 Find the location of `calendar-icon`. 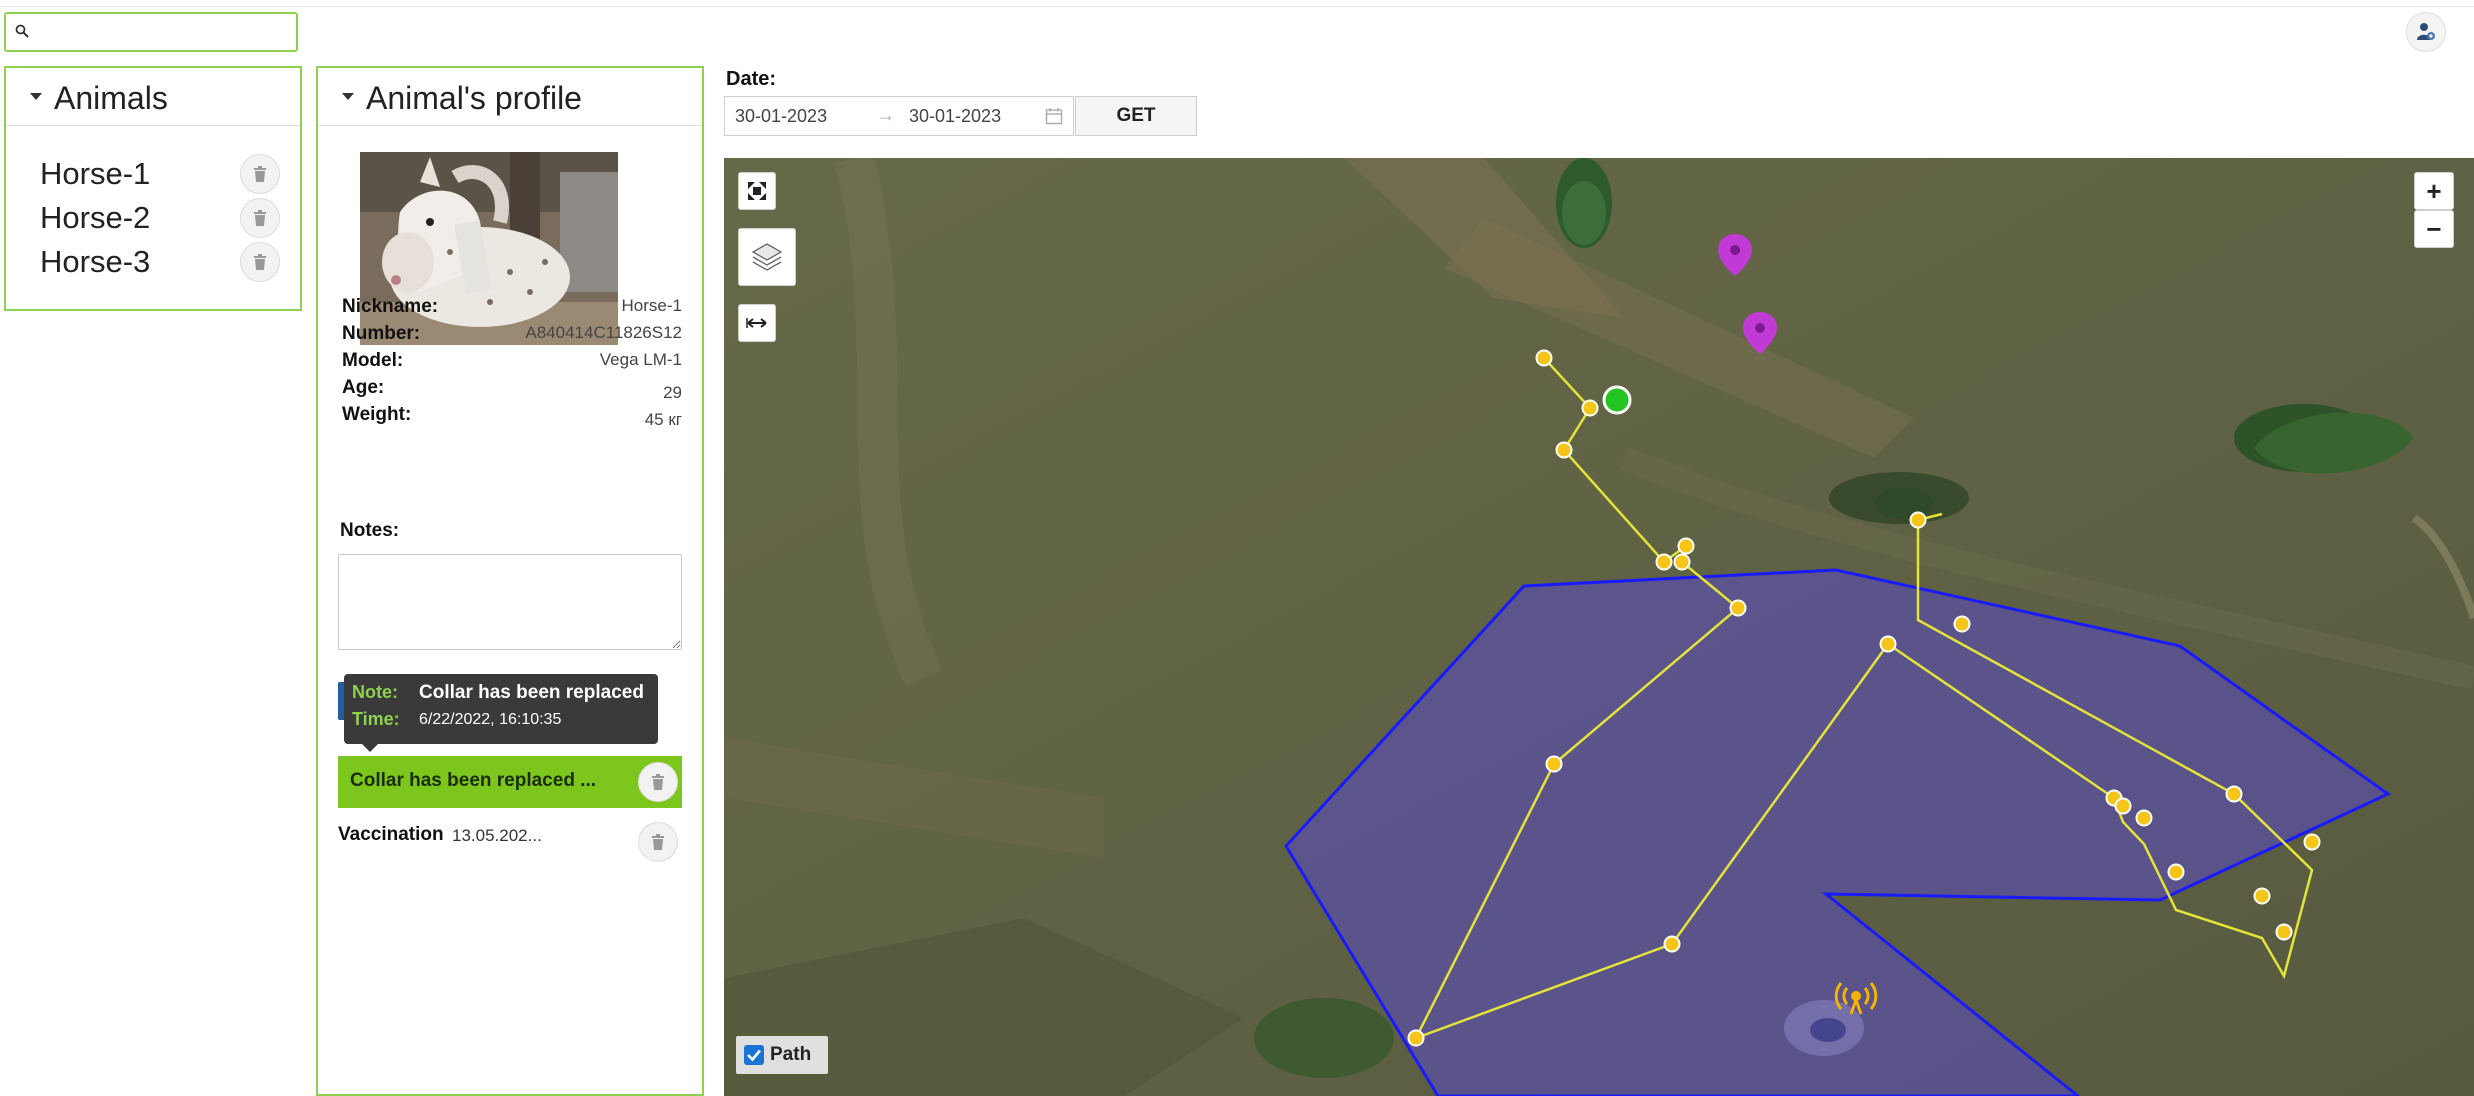

calendar-icon is located at coordinates (1054, 116).